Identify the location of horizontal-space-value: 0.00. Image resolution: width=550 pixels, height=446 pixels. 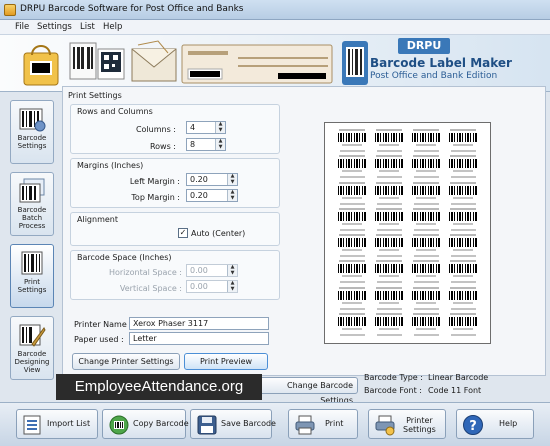
(199, 270).